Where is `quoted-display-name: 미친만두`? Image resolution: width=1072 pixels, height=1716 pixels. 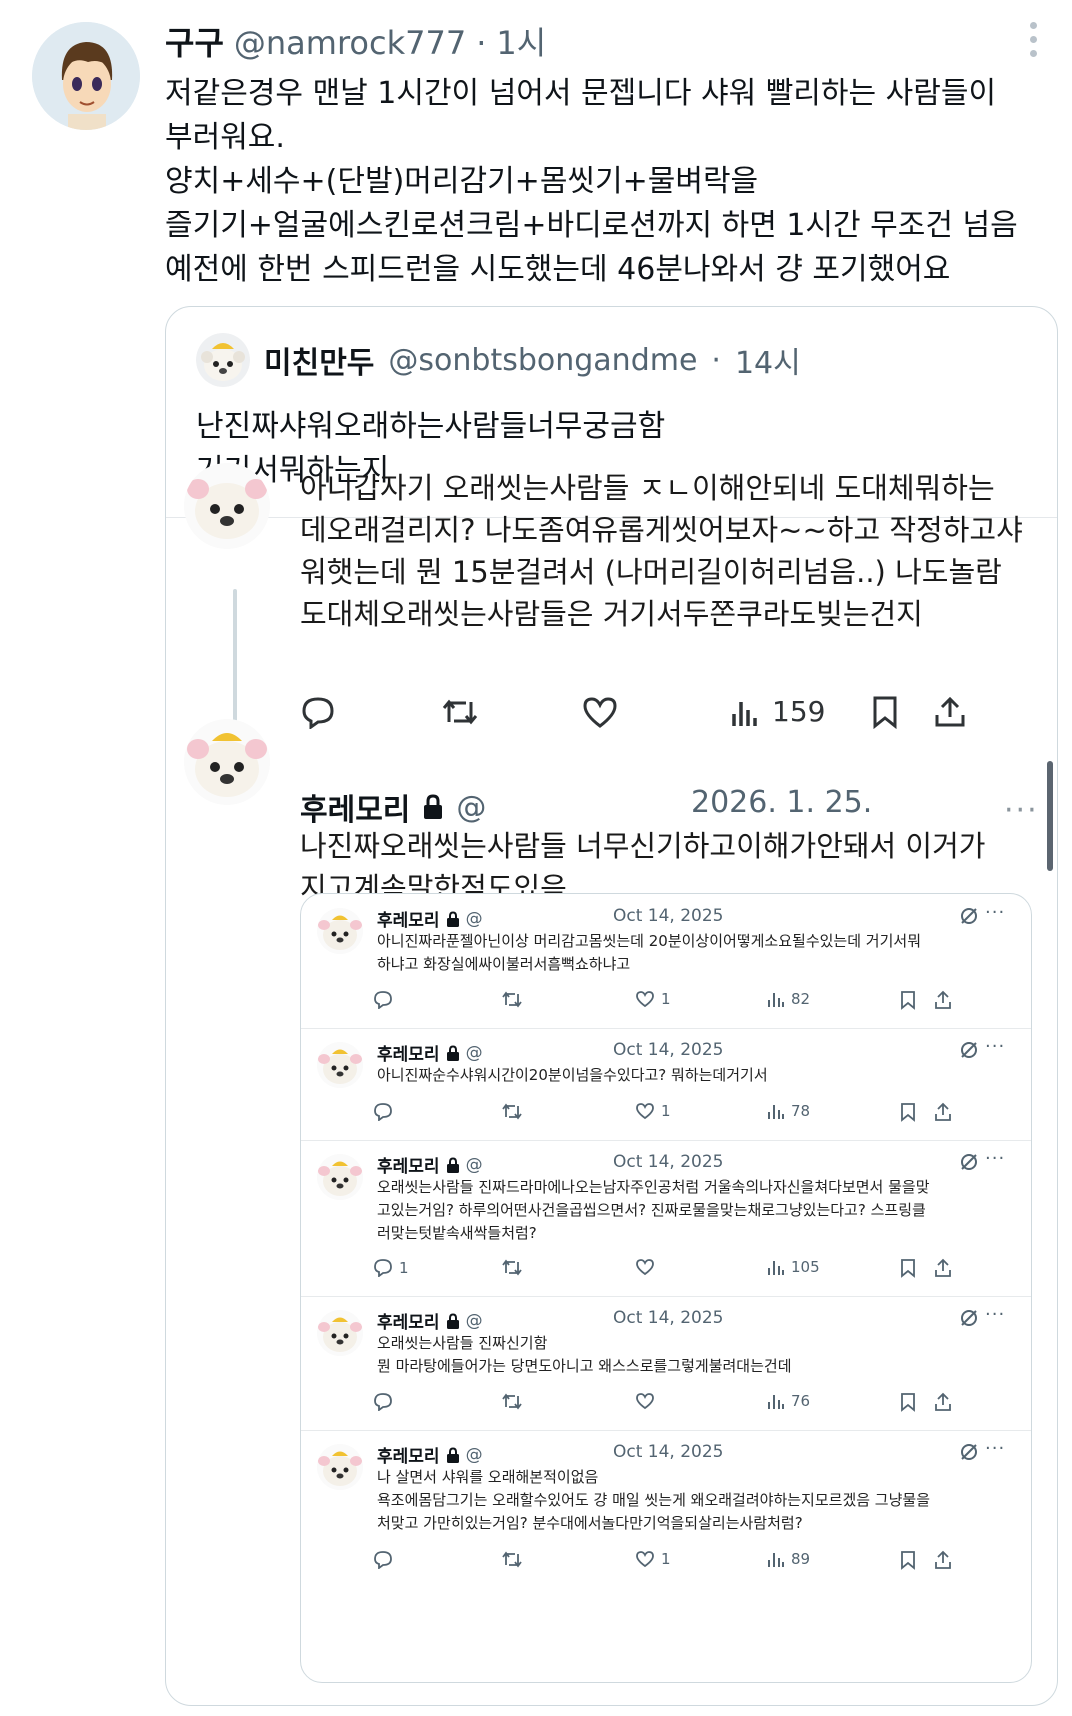 quoted-display-name: 미친만두 is located at coordinates (319, 360).